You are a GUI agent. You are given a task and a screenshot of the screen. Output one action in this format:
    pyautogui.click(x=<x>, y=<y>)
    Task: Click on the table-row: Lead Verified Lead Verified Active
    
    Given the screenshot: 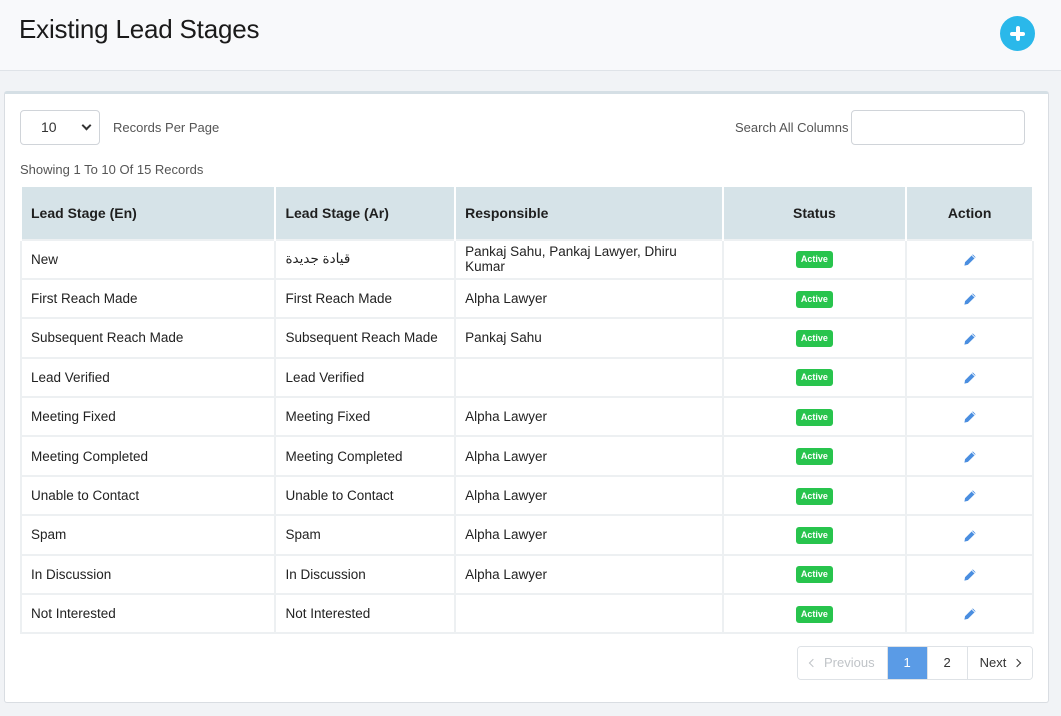 What is the action you would take?
    pyautogui.click(x=526, y=377)
    